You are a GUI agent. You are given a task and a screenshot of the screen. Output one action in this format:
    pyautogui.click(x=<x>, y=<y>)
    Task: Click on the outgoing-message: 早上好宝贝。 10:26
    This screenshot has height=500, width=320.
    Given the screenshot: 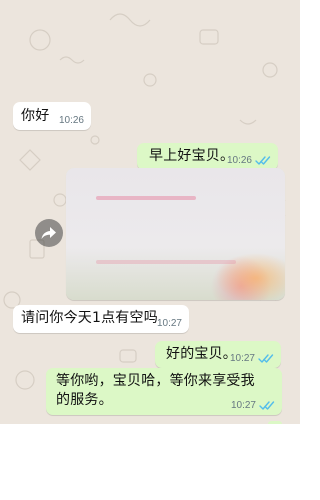 What is the action you would take?
    pyautogui.click(x=207, y=156)
    